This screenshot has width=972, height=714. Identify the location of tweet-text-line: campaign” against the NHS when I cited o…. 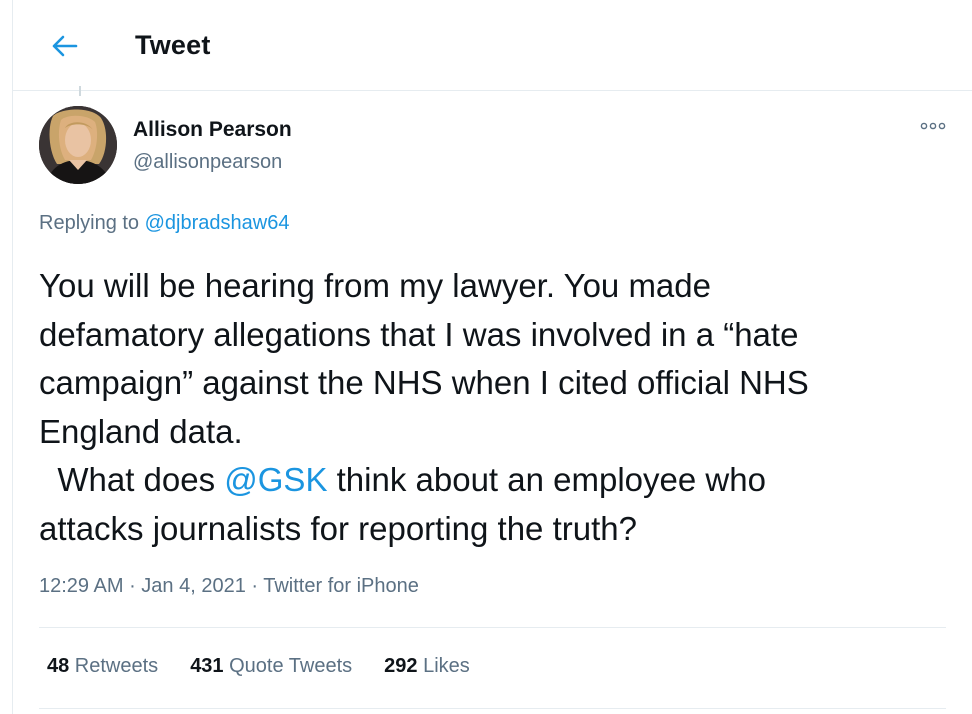
(424, 382).